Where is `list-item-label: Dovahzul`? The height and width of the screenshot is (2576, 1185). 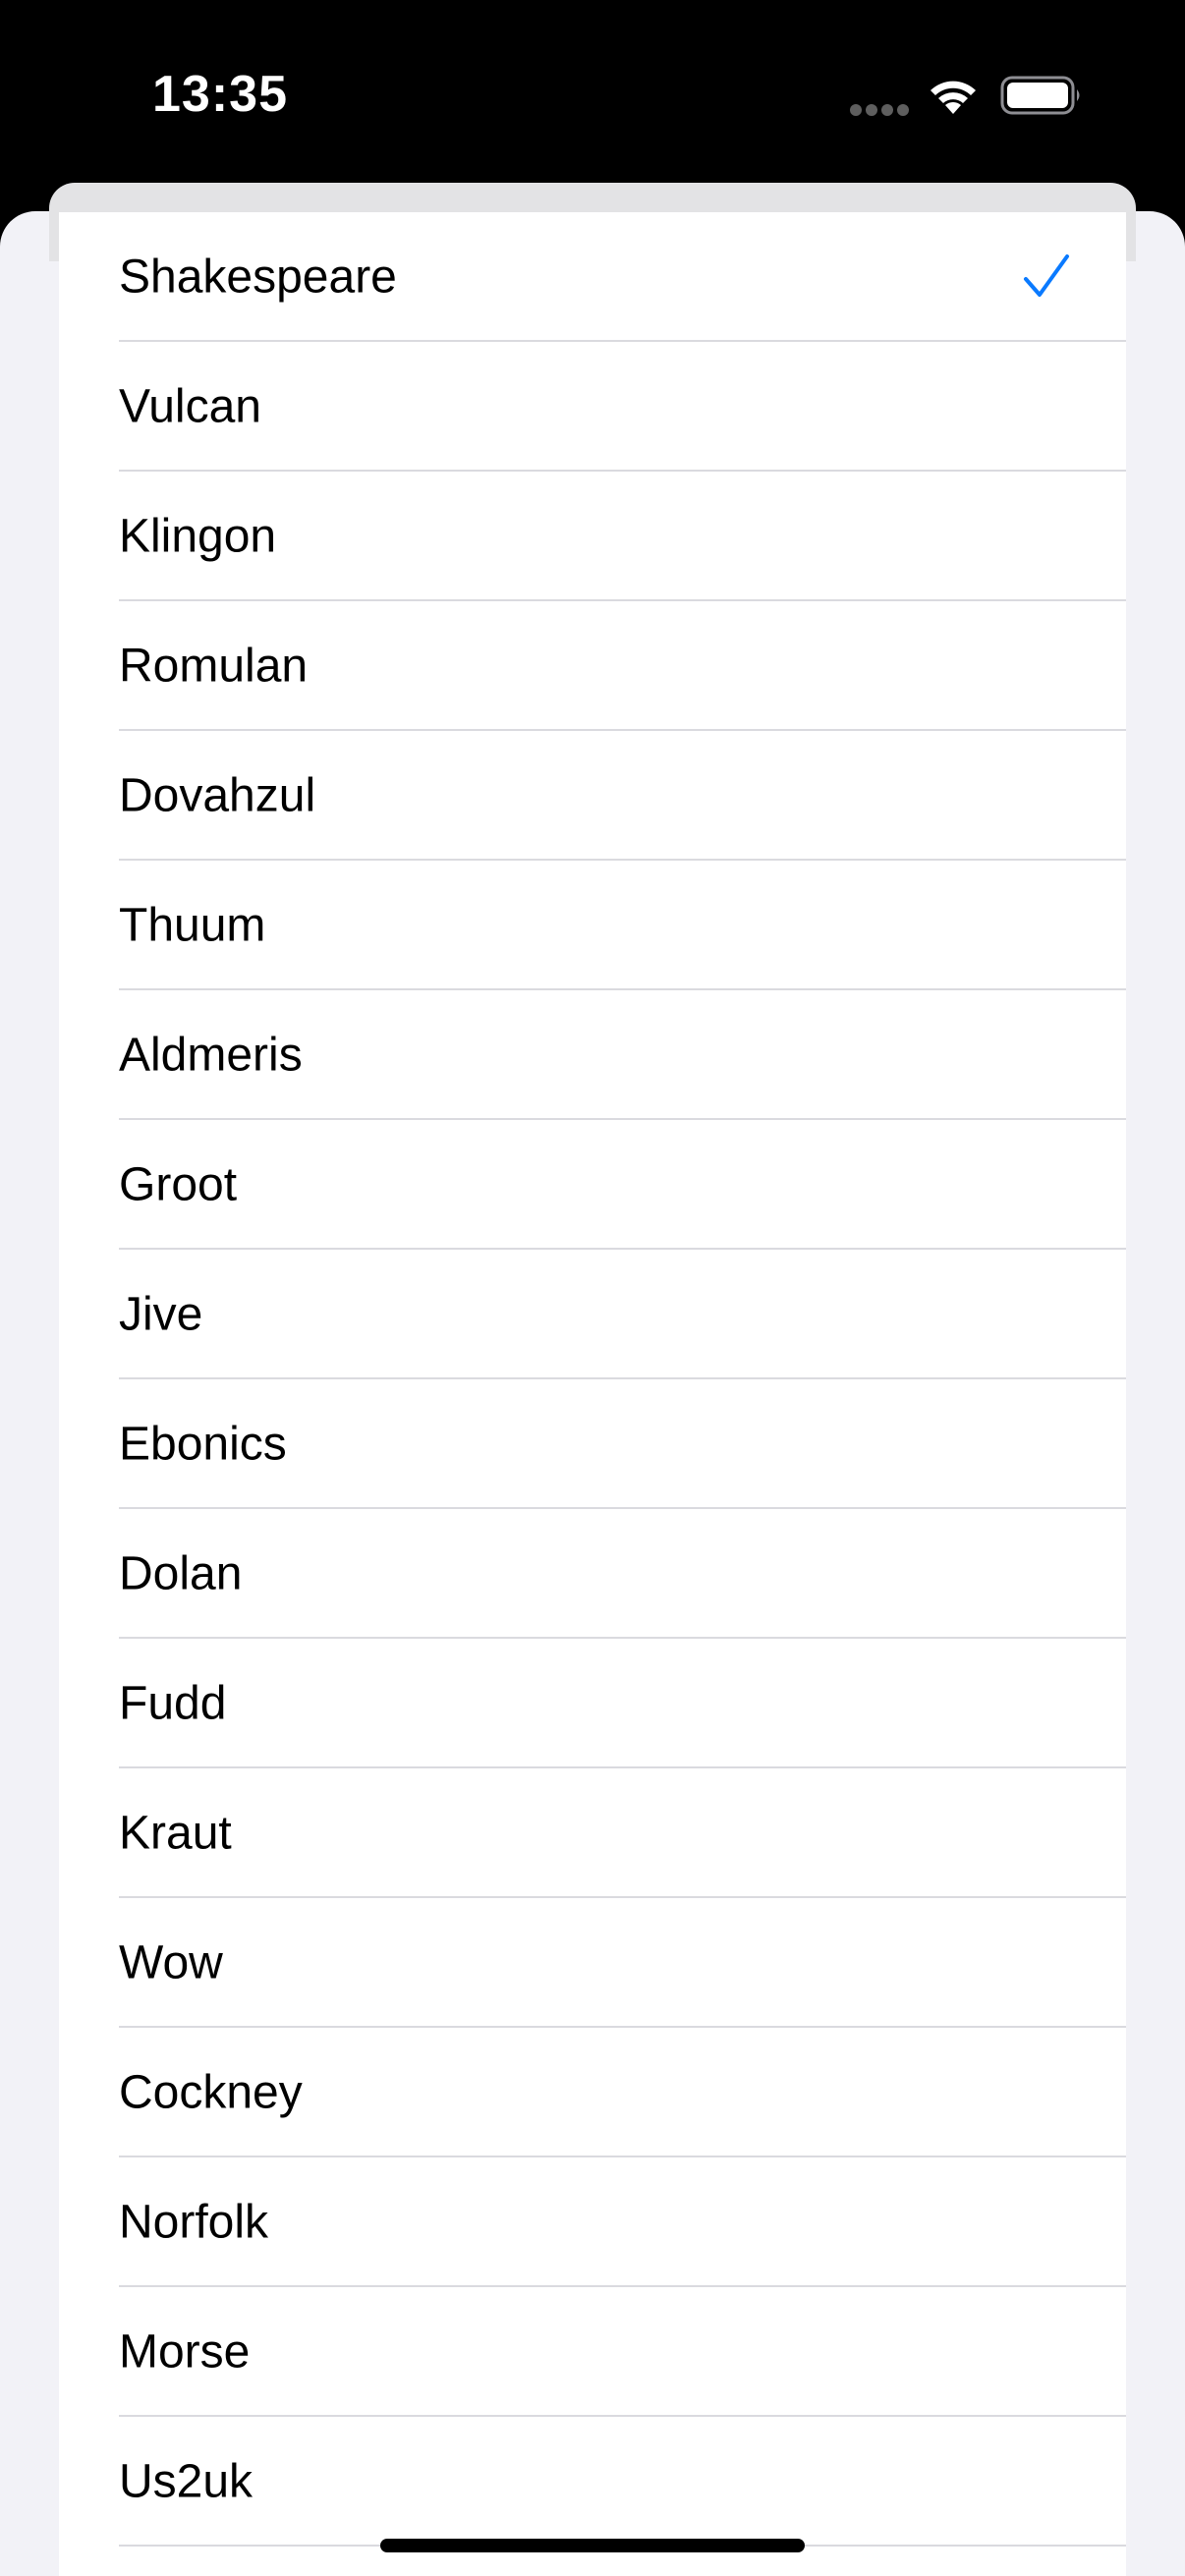
list-item-label: Dovahzul is located at coordinates (217, 795).